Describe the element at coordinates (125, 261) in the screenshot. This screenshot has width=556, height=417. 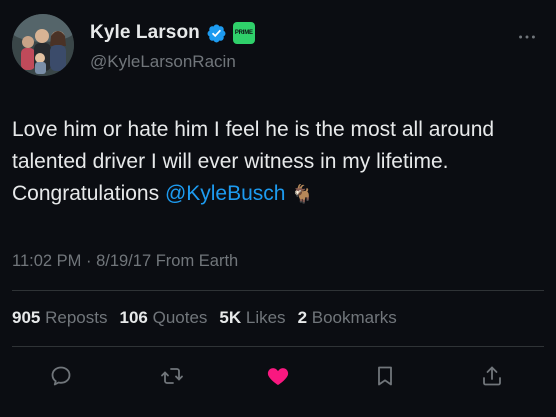
I see `tweet-timestamp: 11:02 PM · 8/19/17 From Earth` at that location.